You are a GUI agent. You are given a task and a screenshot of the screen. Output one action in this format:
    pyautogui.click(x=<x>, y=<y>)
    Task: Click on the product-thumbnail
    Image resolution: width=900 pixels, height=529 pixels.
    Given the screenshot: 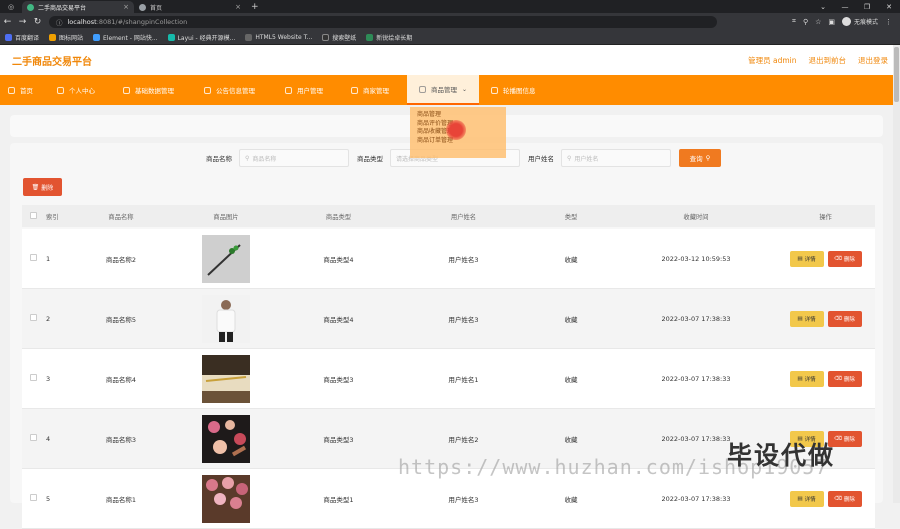 What is the action you would take?
    pyautogui.click(x=226, y=258)
    